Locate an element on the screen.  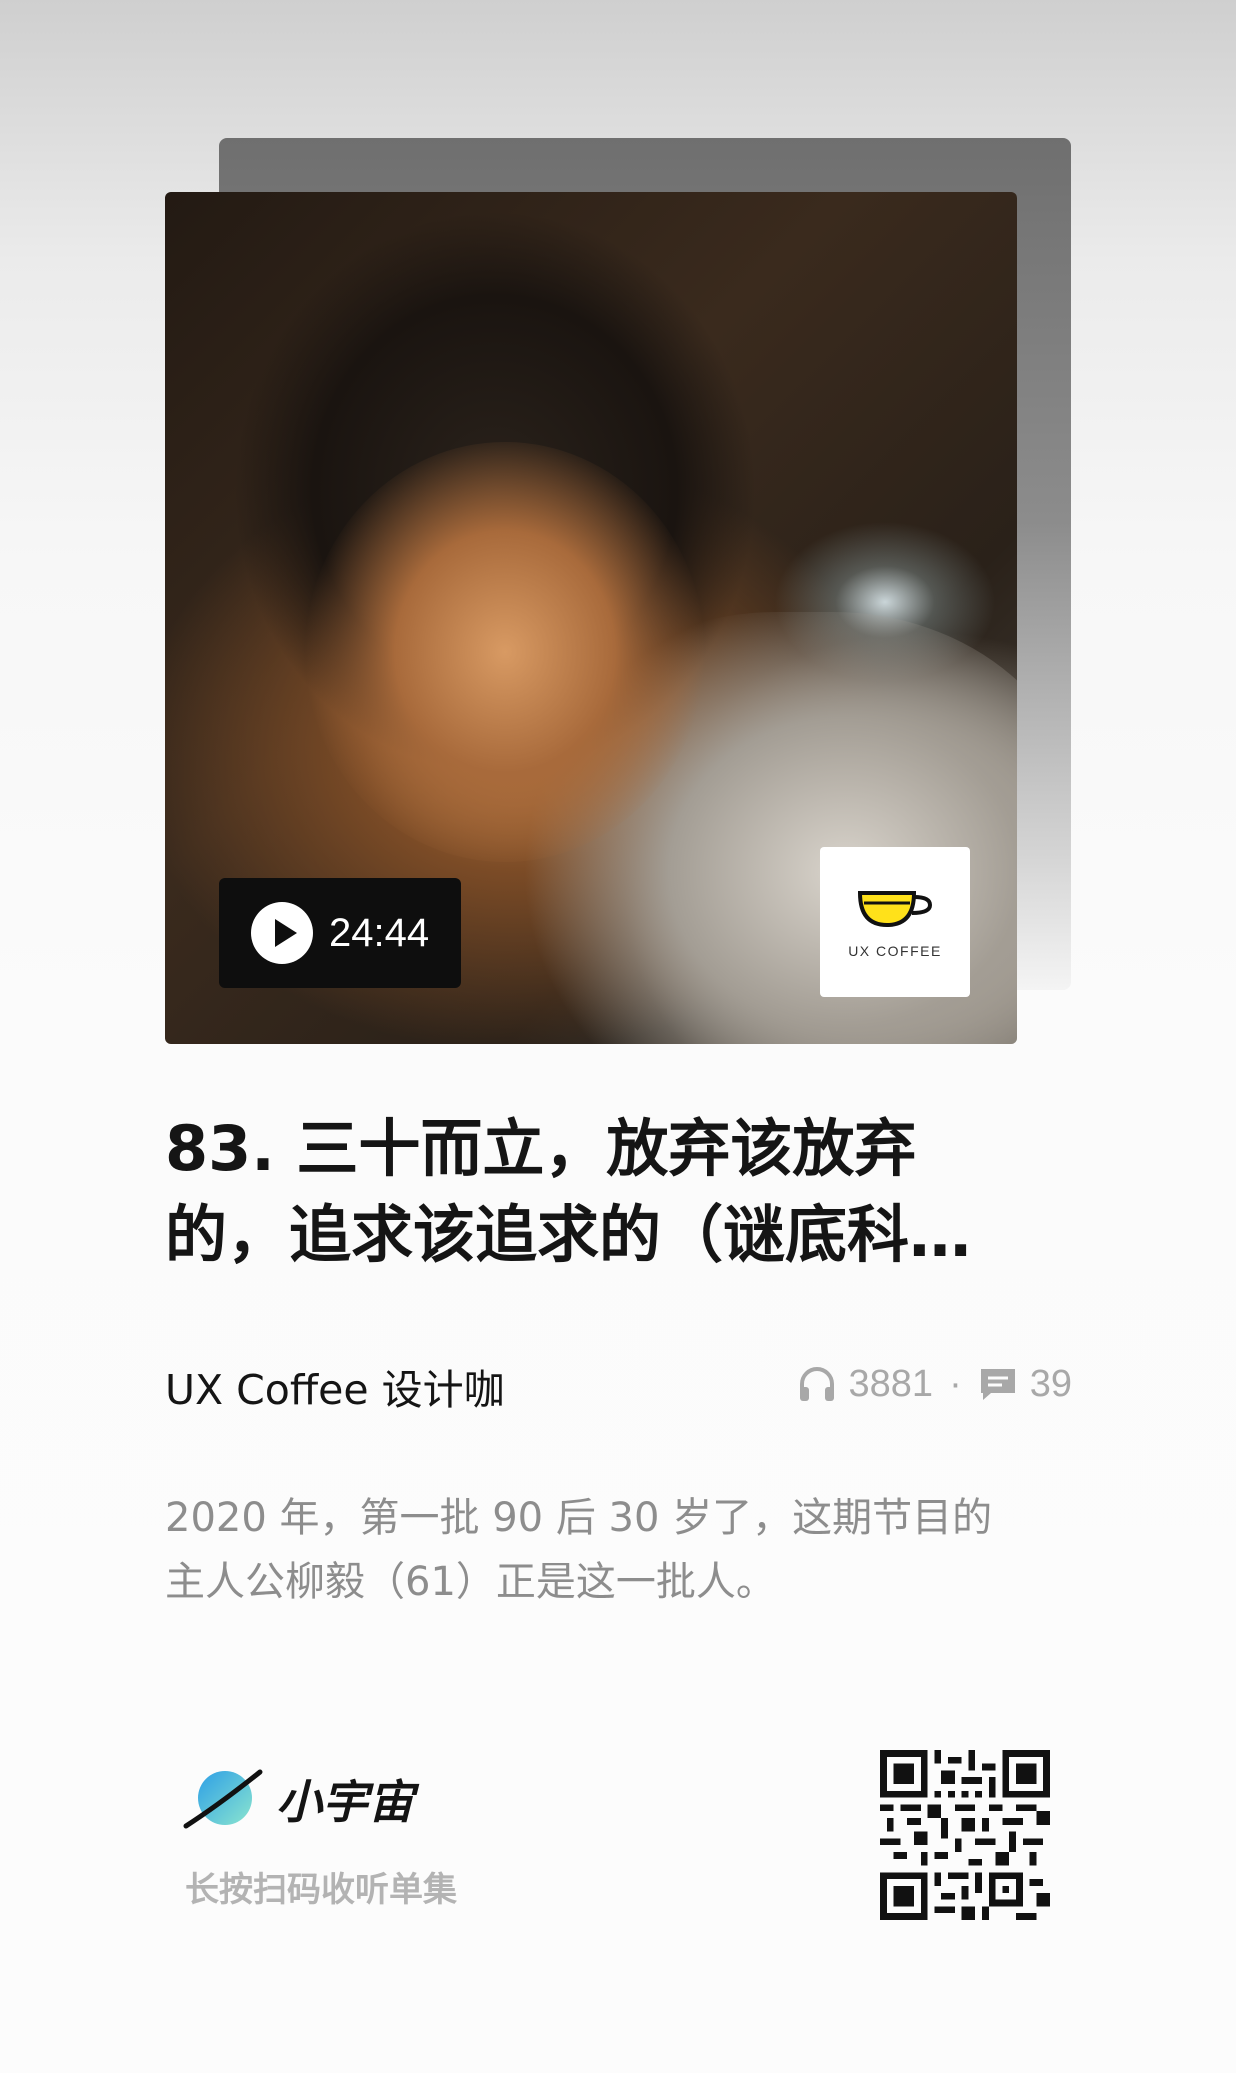
play-icon is located at coordinates (282, 933).